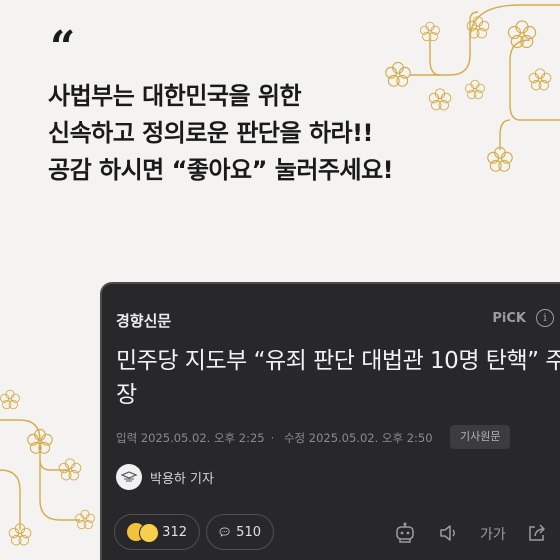  What do you see at coordinates (480, 437) in the screenshot?
I see `original-article-button: 기사원문` at bounding box center [480, 437].